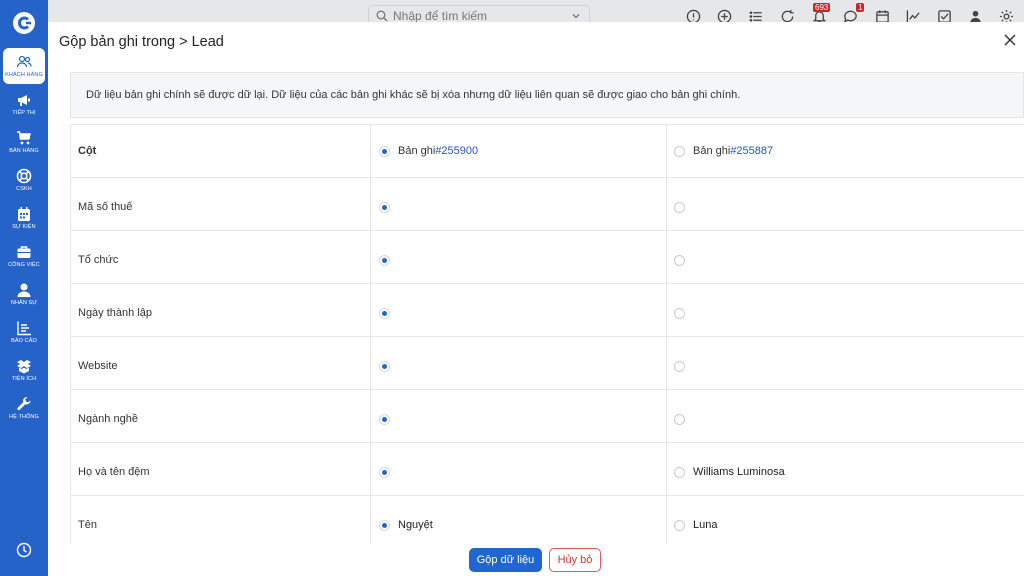  I want to click on users-icon, so click(24, 61).